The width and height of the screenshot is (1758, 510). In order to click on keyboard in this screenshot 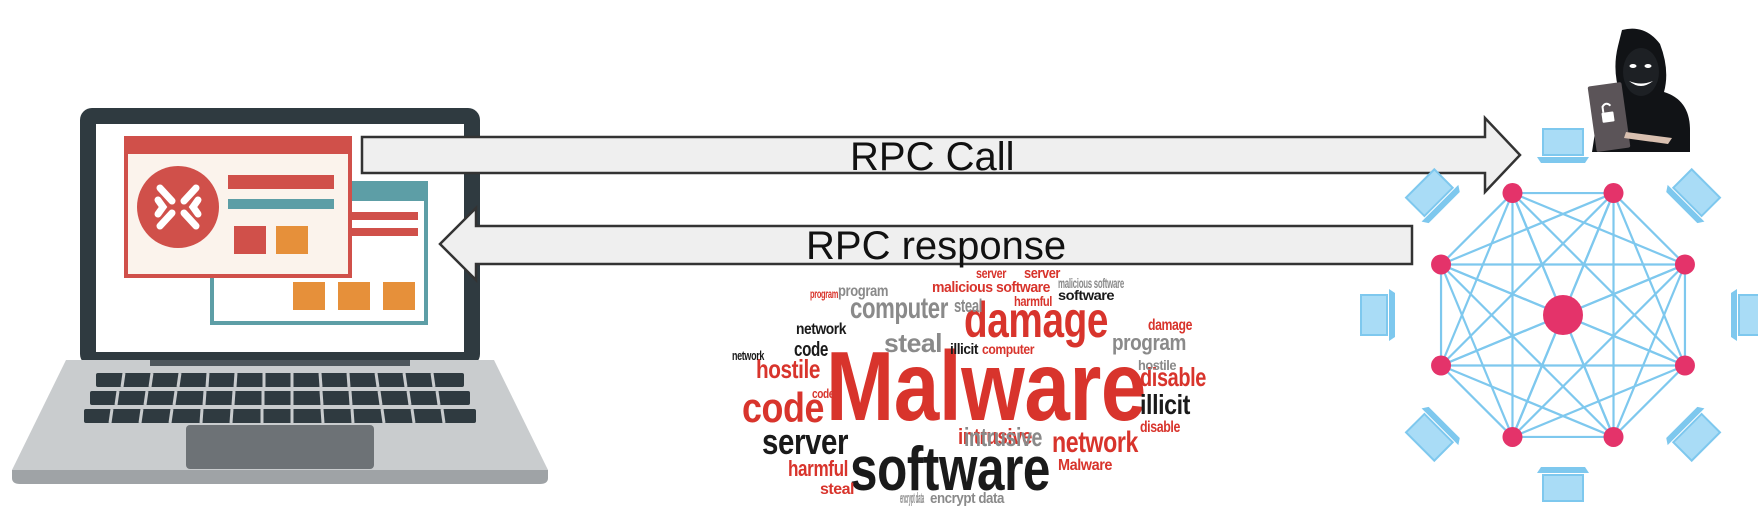, I will do `click(280, 398)`.